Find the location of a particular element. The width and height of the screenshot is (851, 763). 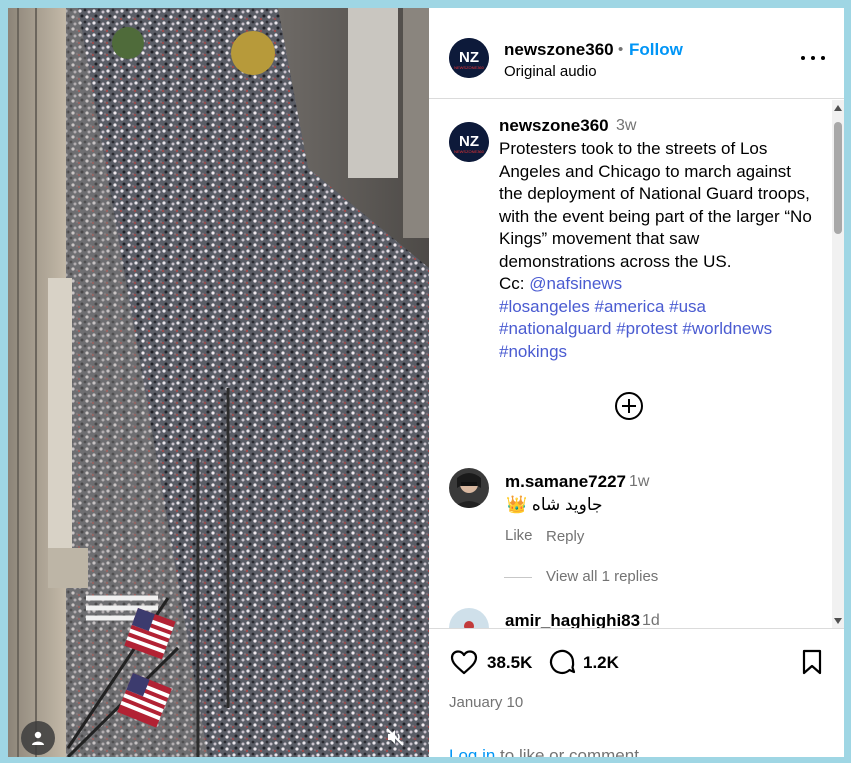

cc-label: Cc: is located at coordinates (512, 283).